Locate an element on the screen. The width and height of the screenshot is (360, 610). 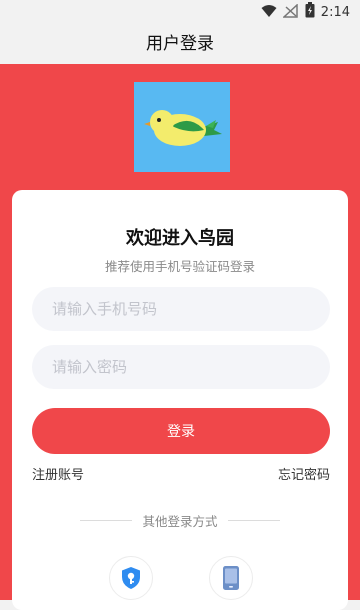
welcome-subtitle: 推荐使用手机号验证码登录 is located at coordinates (179, 266).